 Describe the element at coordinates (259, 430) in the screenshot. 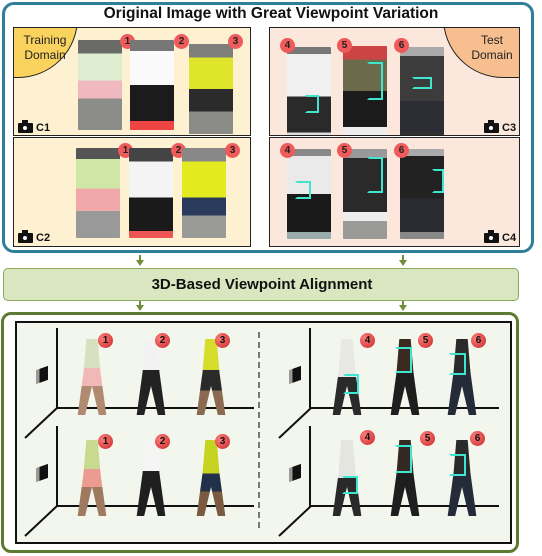

I see `divider-dashed-line` at that location.